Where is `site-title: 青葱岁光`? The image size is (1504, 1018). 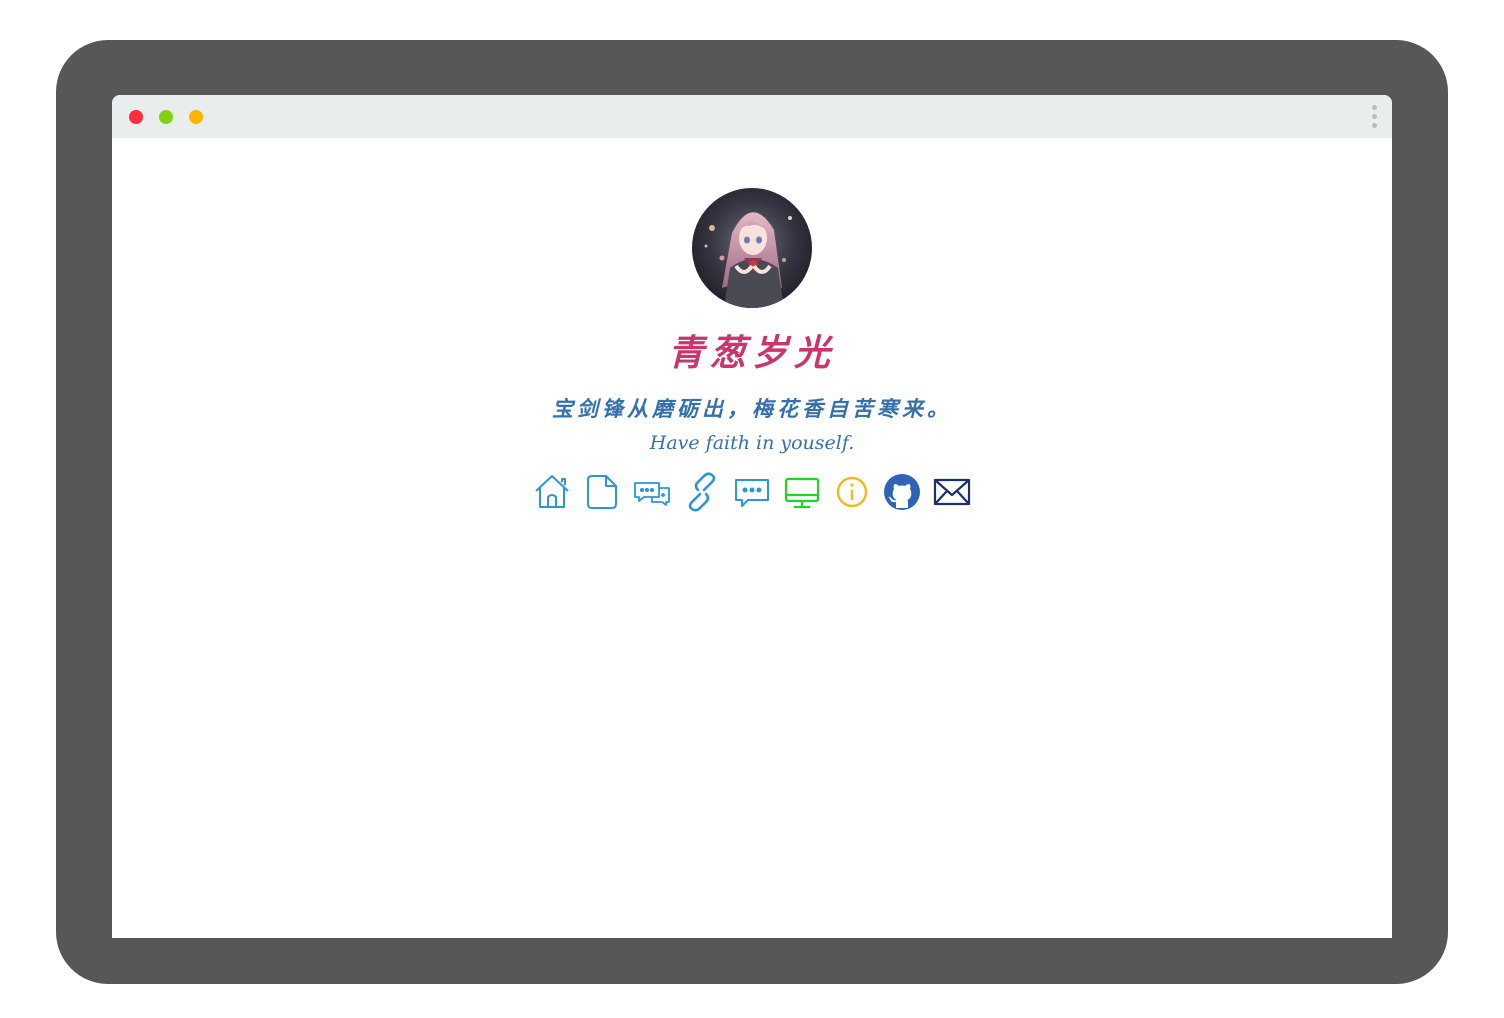
site-title: 青葱岁光 is located at coordinates (751, 353).